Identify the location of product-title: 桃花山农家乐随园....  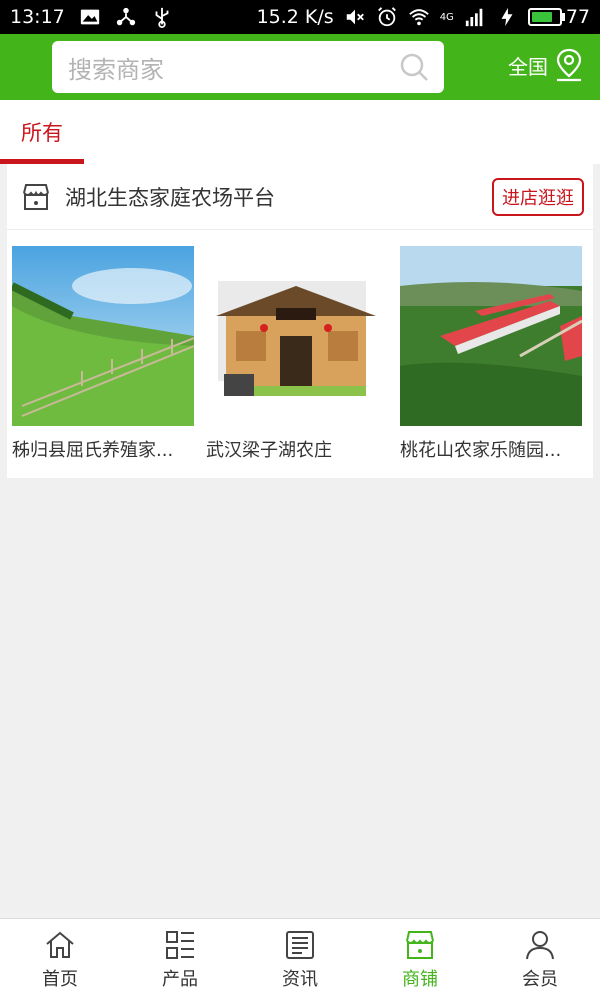
(490, 449).